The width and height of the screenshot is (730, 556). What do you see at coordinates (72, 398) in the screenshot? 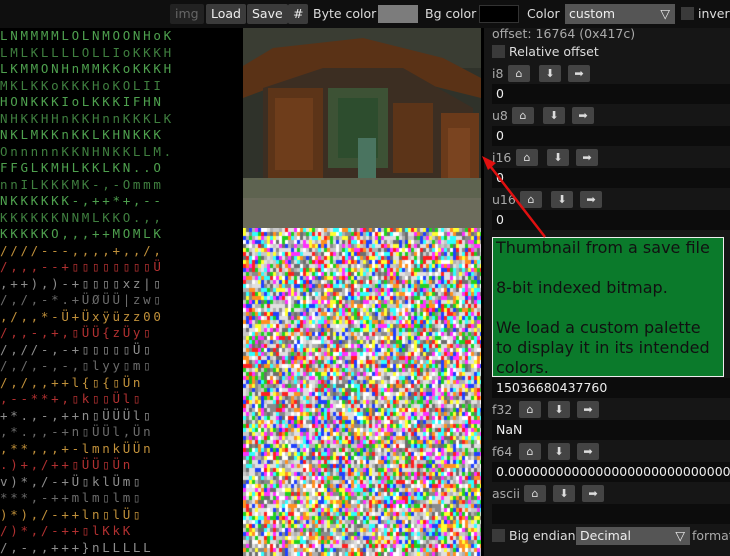
I see `hex-row: ,--**+,▯k▯▯Ül▯` at bounding box center [72, 398].